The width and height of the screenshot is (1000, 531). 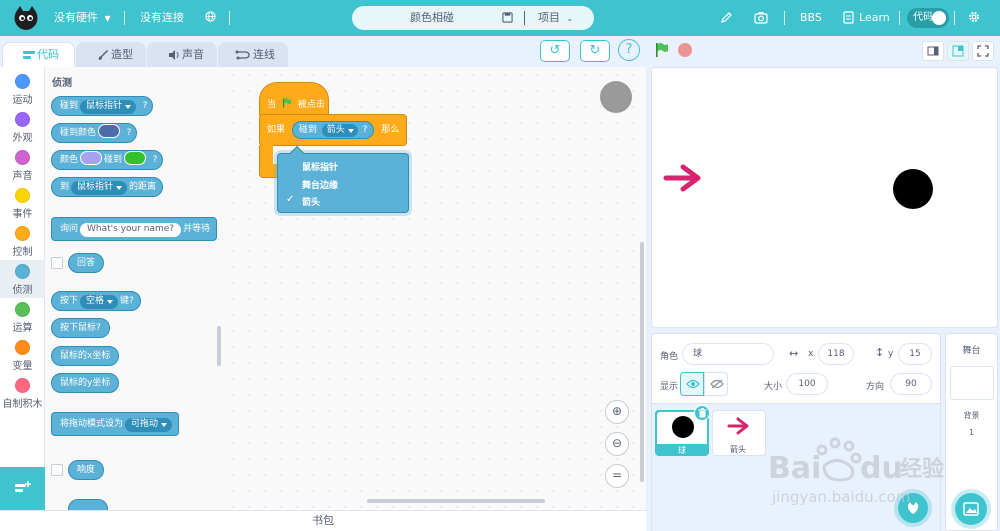 I want to click on project-menu: 项目 ⌄, so click(x=555, y=18).